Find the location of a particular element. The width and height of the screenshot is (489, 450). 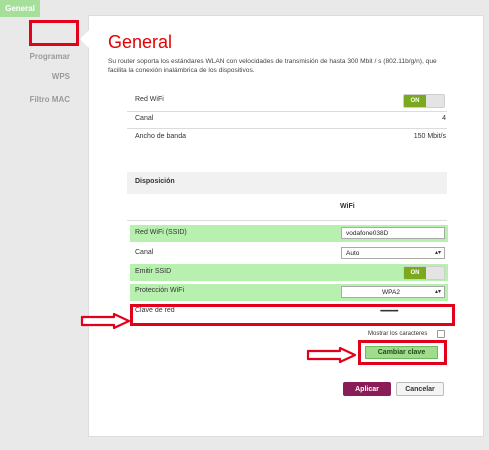

ancho-banda-label: Ancho de banda is located at coordinates (160, 136).